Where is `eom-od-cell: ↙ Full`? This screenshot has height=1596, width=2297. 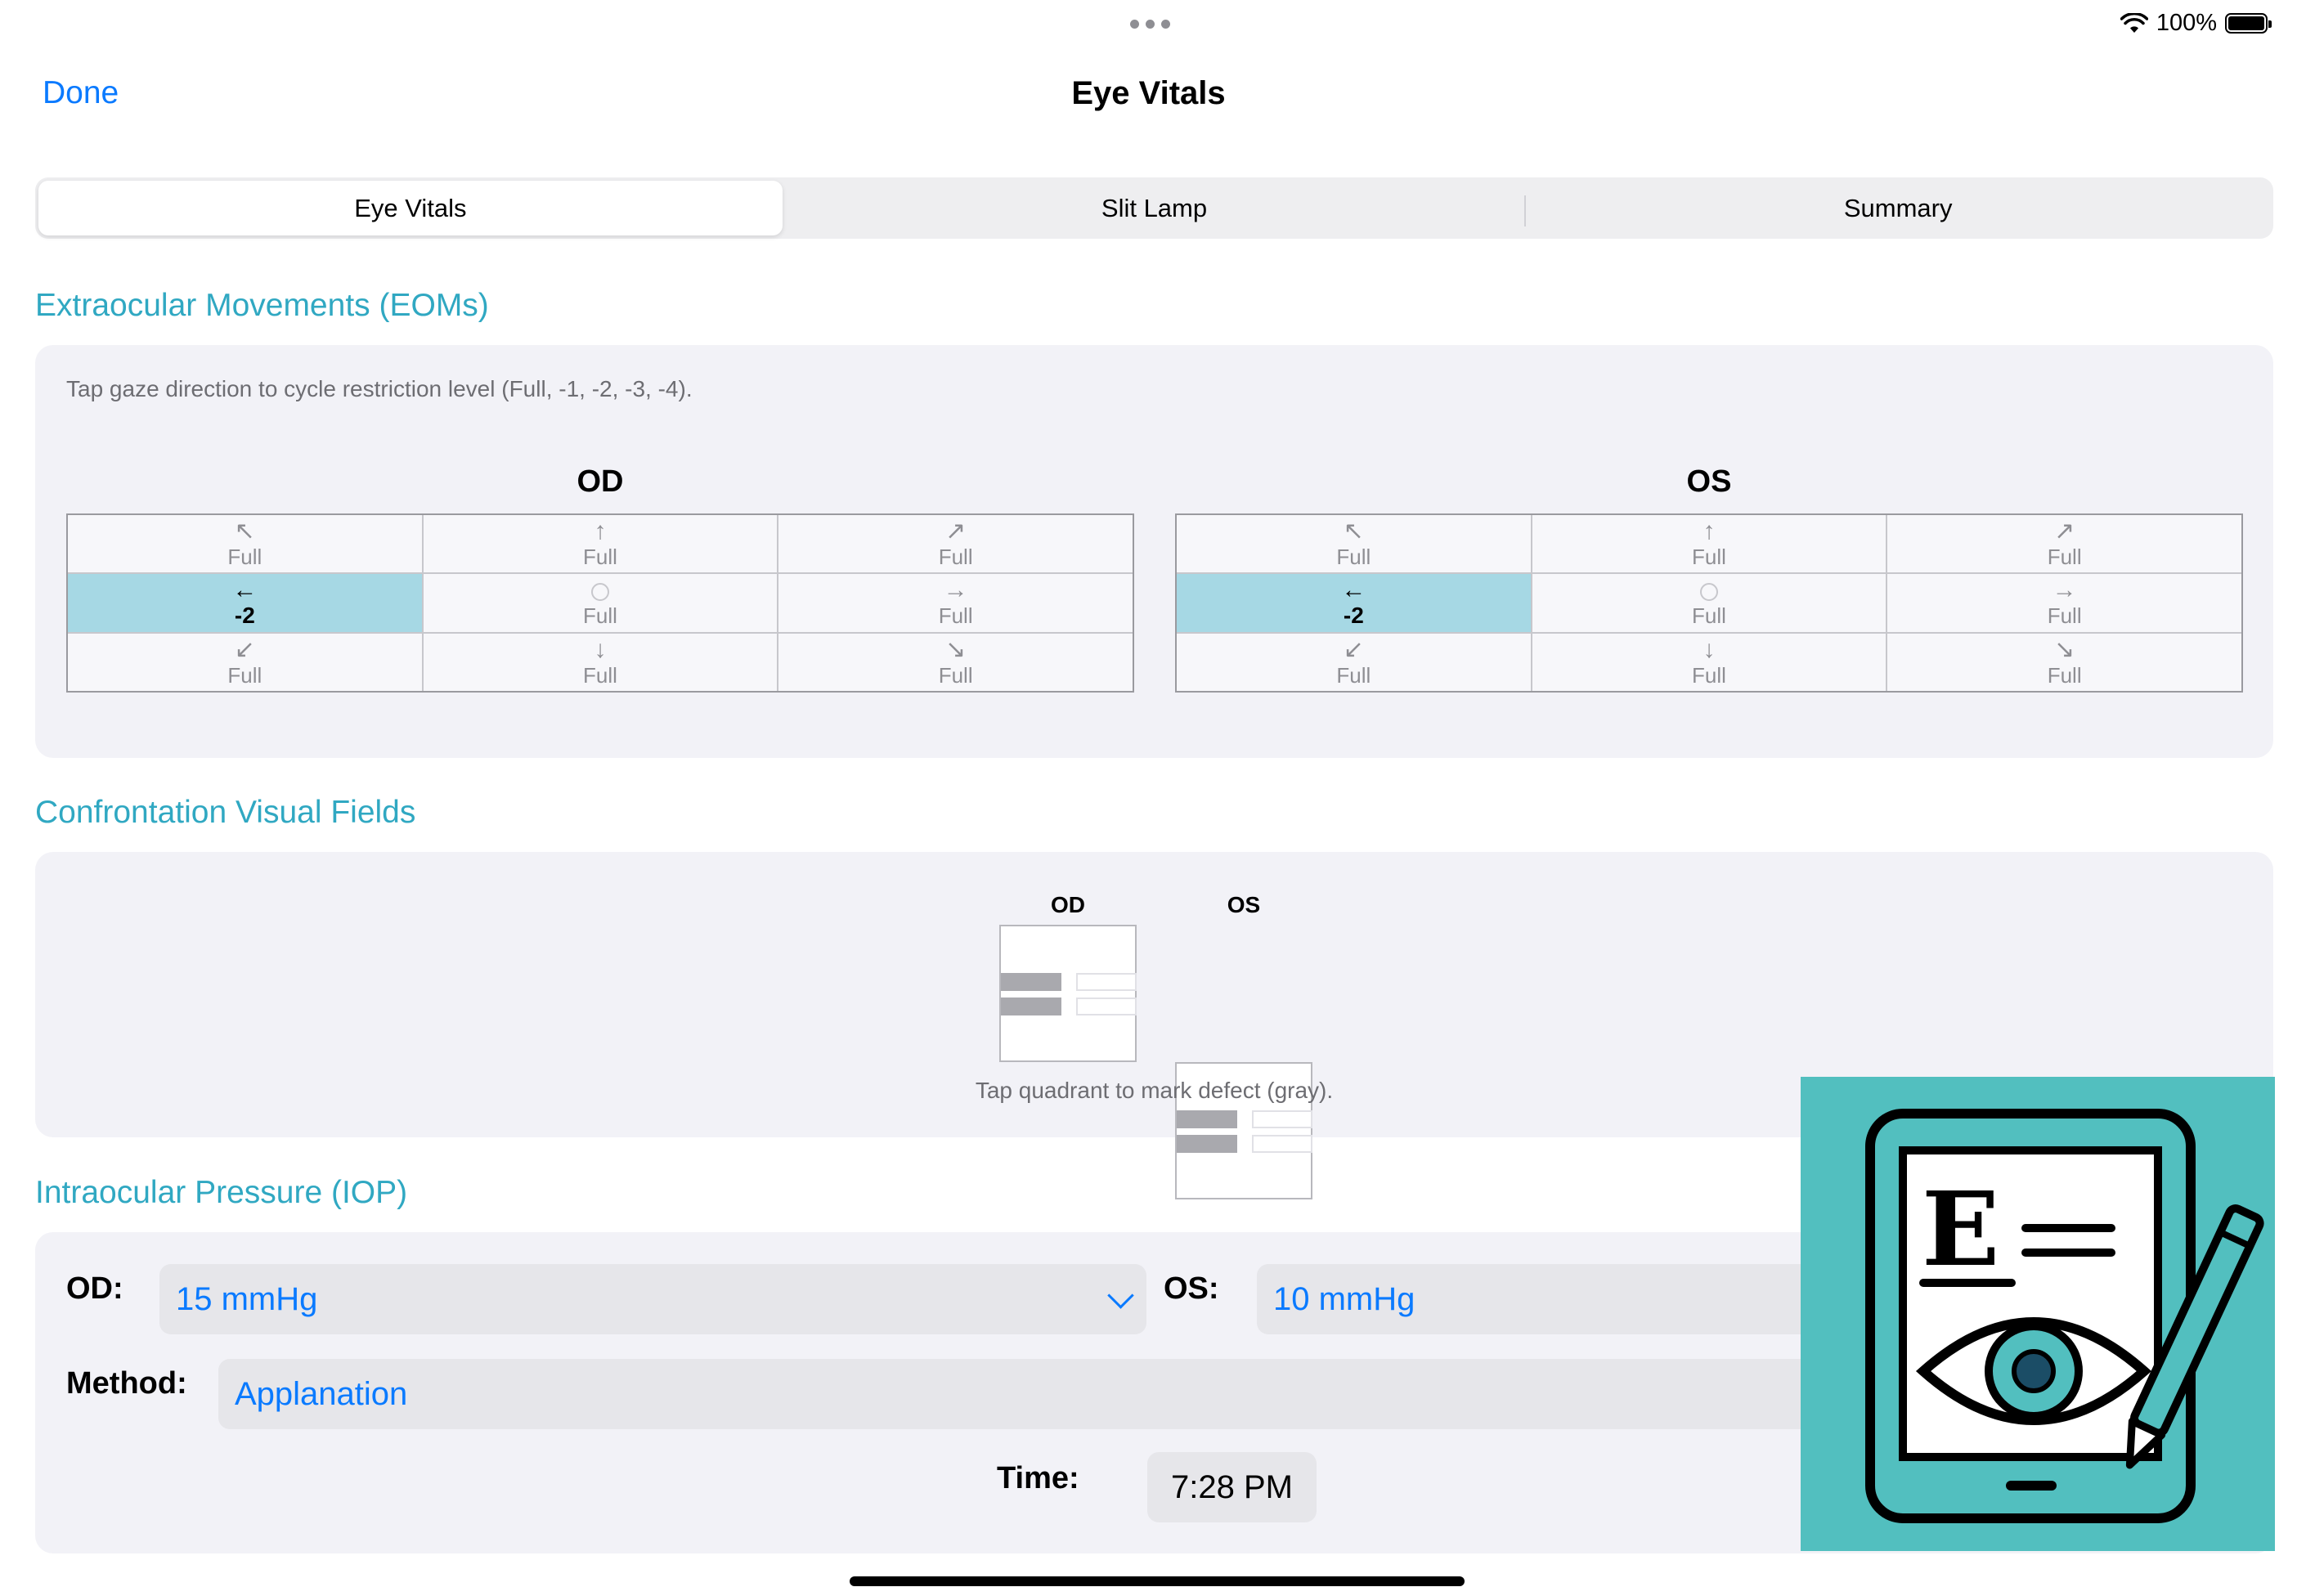 eom-od-cell: ↙ Full is located at coordinates (245, 662).